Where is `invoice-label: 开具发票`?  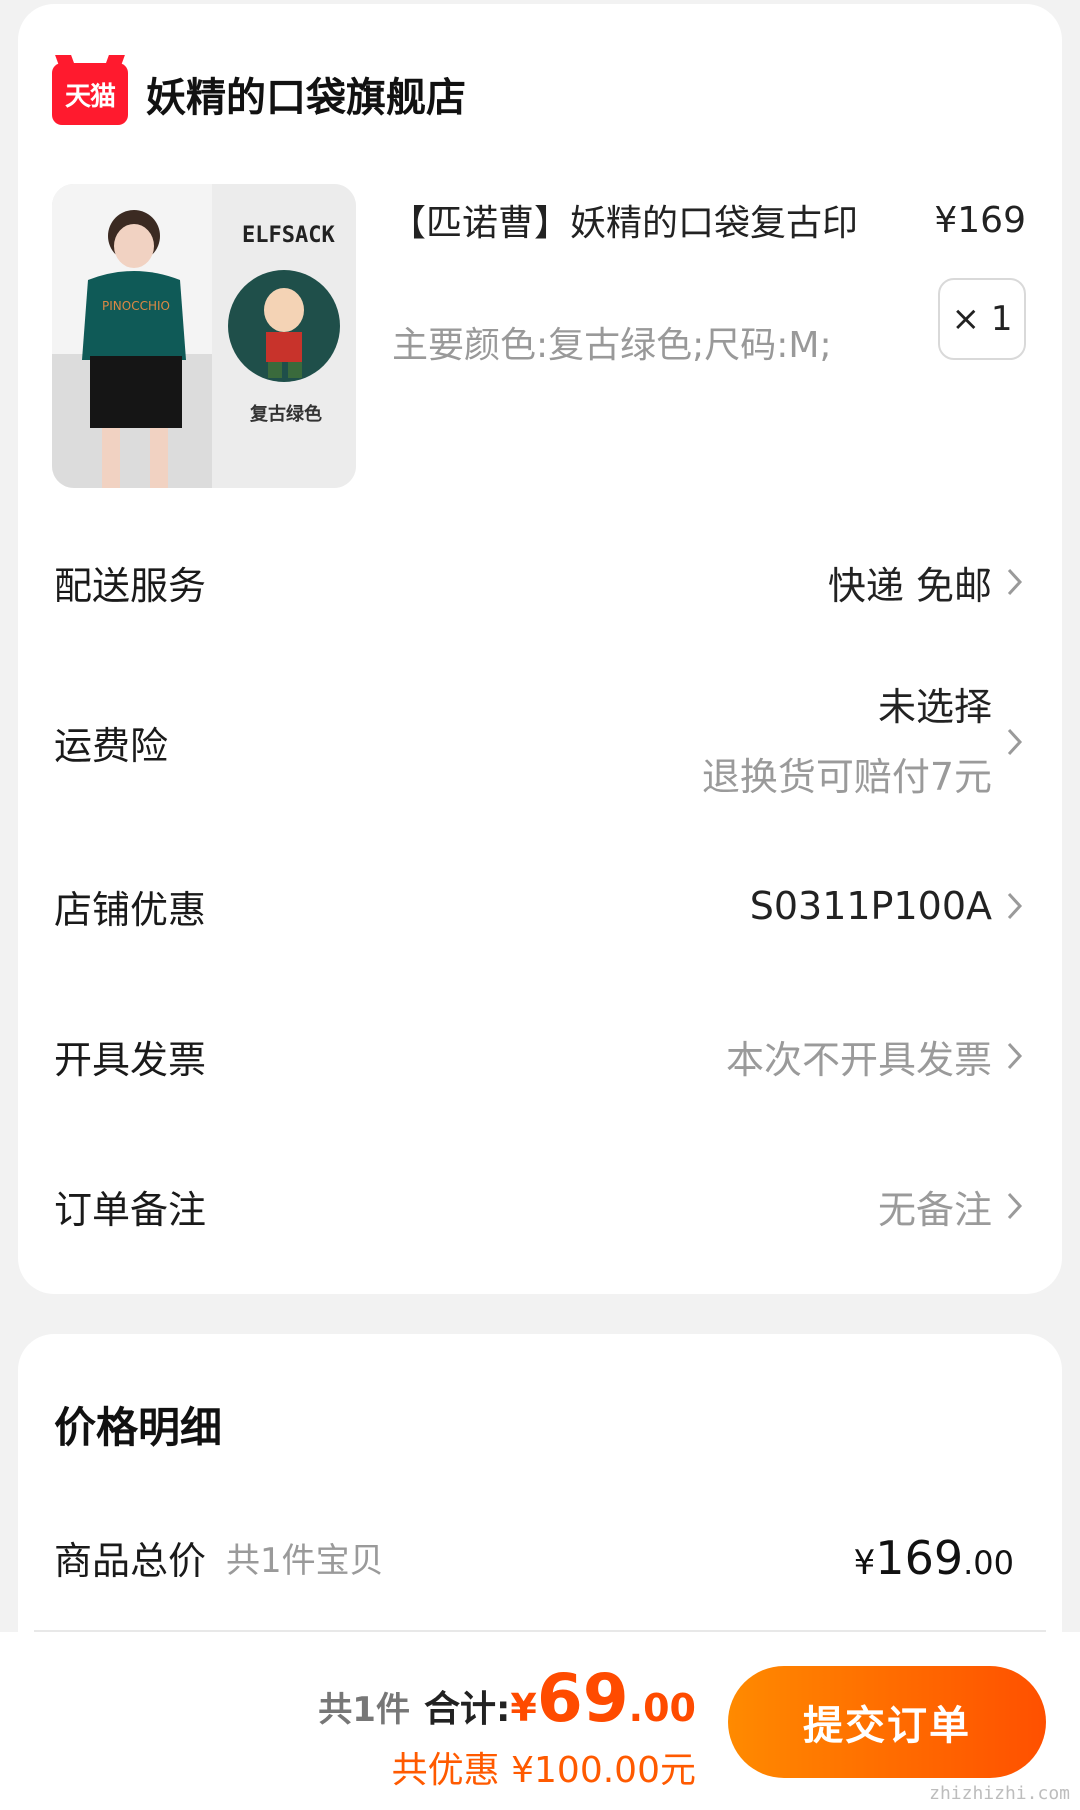 invoice-label: 开具发票 is located at coordinates (130, 1059).